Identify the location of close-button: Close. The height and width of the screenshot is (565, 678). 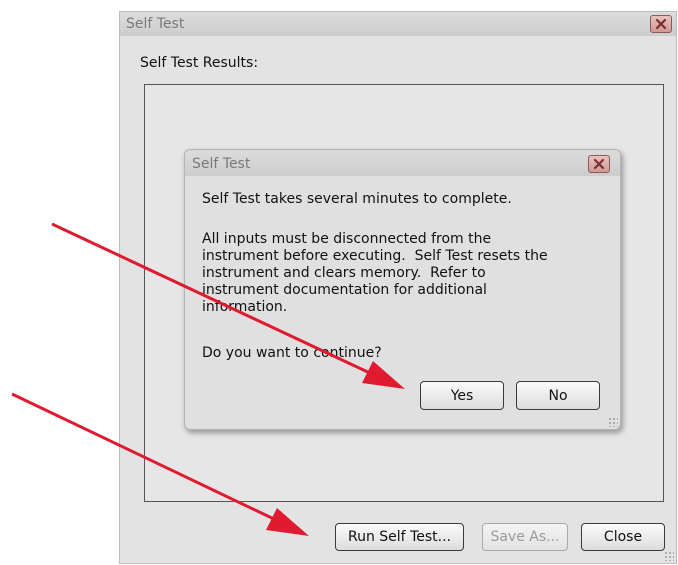
(623, 537).